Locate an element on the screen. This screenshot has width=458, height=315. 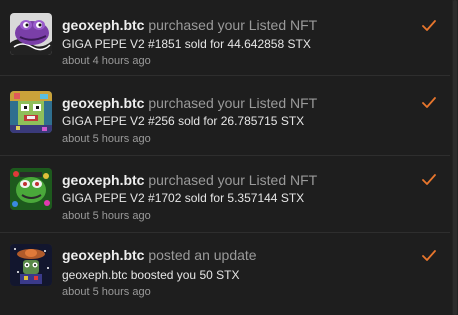
notification-headline: geoxeph.btc posted an update is located at coordinates (159, 255).